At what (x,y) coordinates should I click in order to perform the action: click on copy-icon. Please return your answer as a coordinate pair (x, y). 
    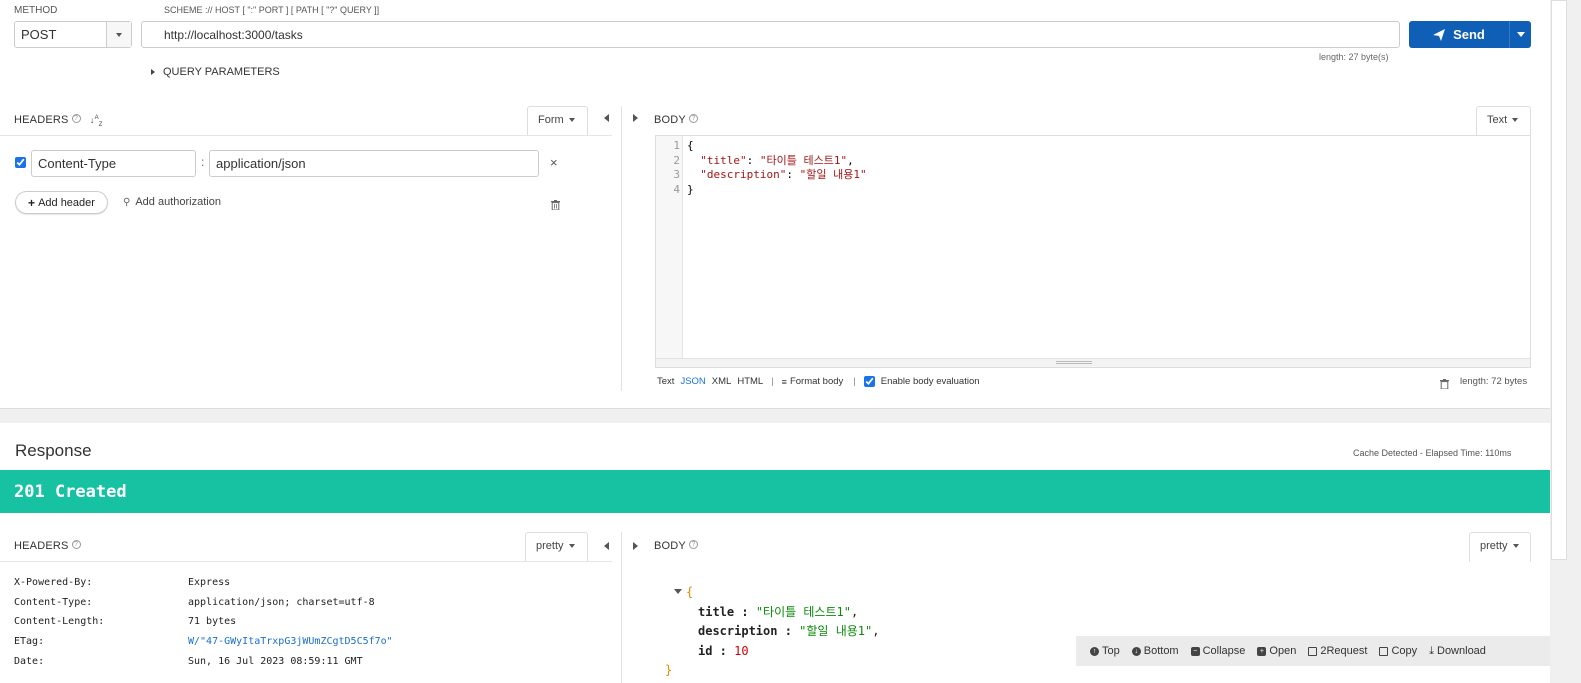
    Looking at the image, I should click on (1384, 651).